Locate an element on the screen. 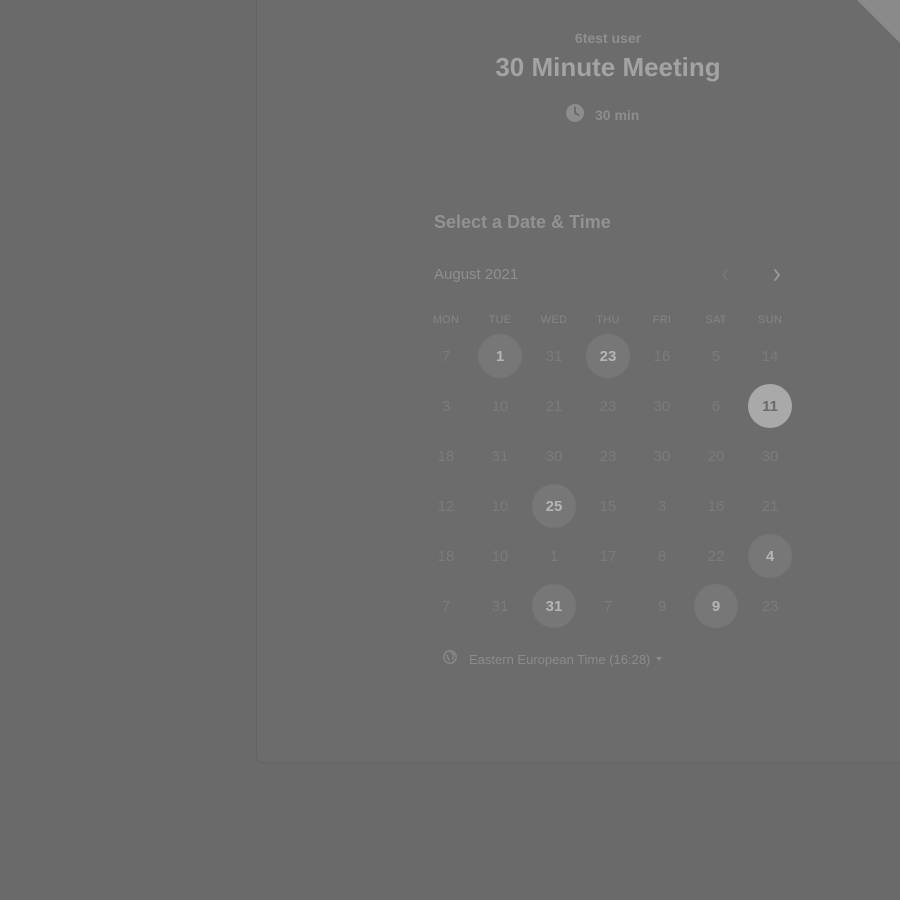 This screenshot has width=900, height=900. timezone-selector: Eastern European Time (16:28) is located at coordinates (553, 659).